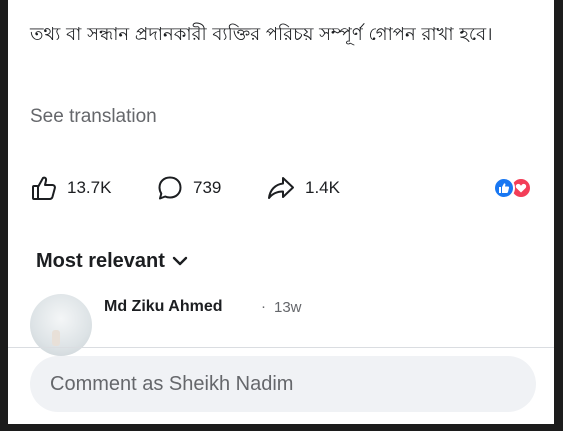  What do you see at coordinates (322, 187) in the screenshot?
I see `share-count: 1.4K` at bounding box center [322, 187].